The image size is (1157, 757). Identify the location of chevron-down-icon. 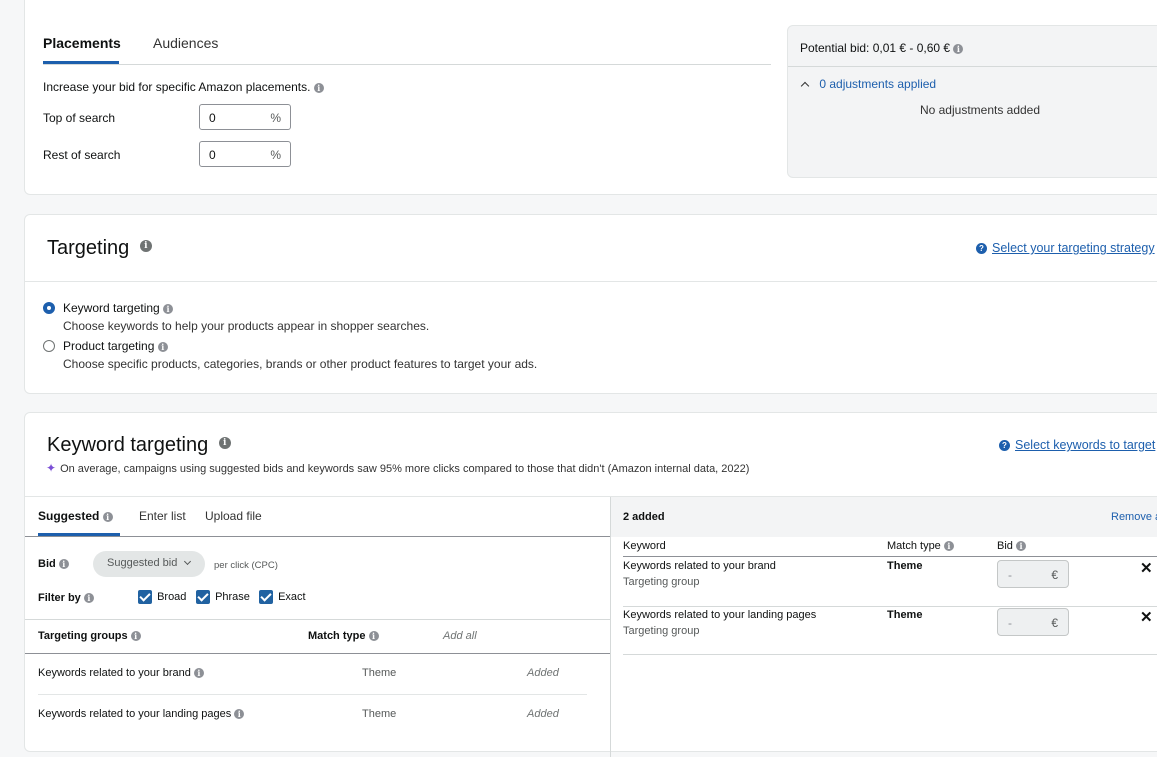
(188, 561).